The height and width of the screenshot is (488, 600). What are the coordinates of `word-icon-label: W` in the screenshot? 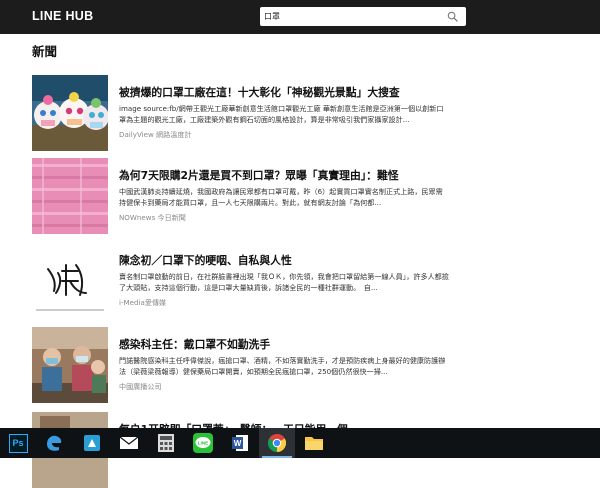 It's located at (238, 443).